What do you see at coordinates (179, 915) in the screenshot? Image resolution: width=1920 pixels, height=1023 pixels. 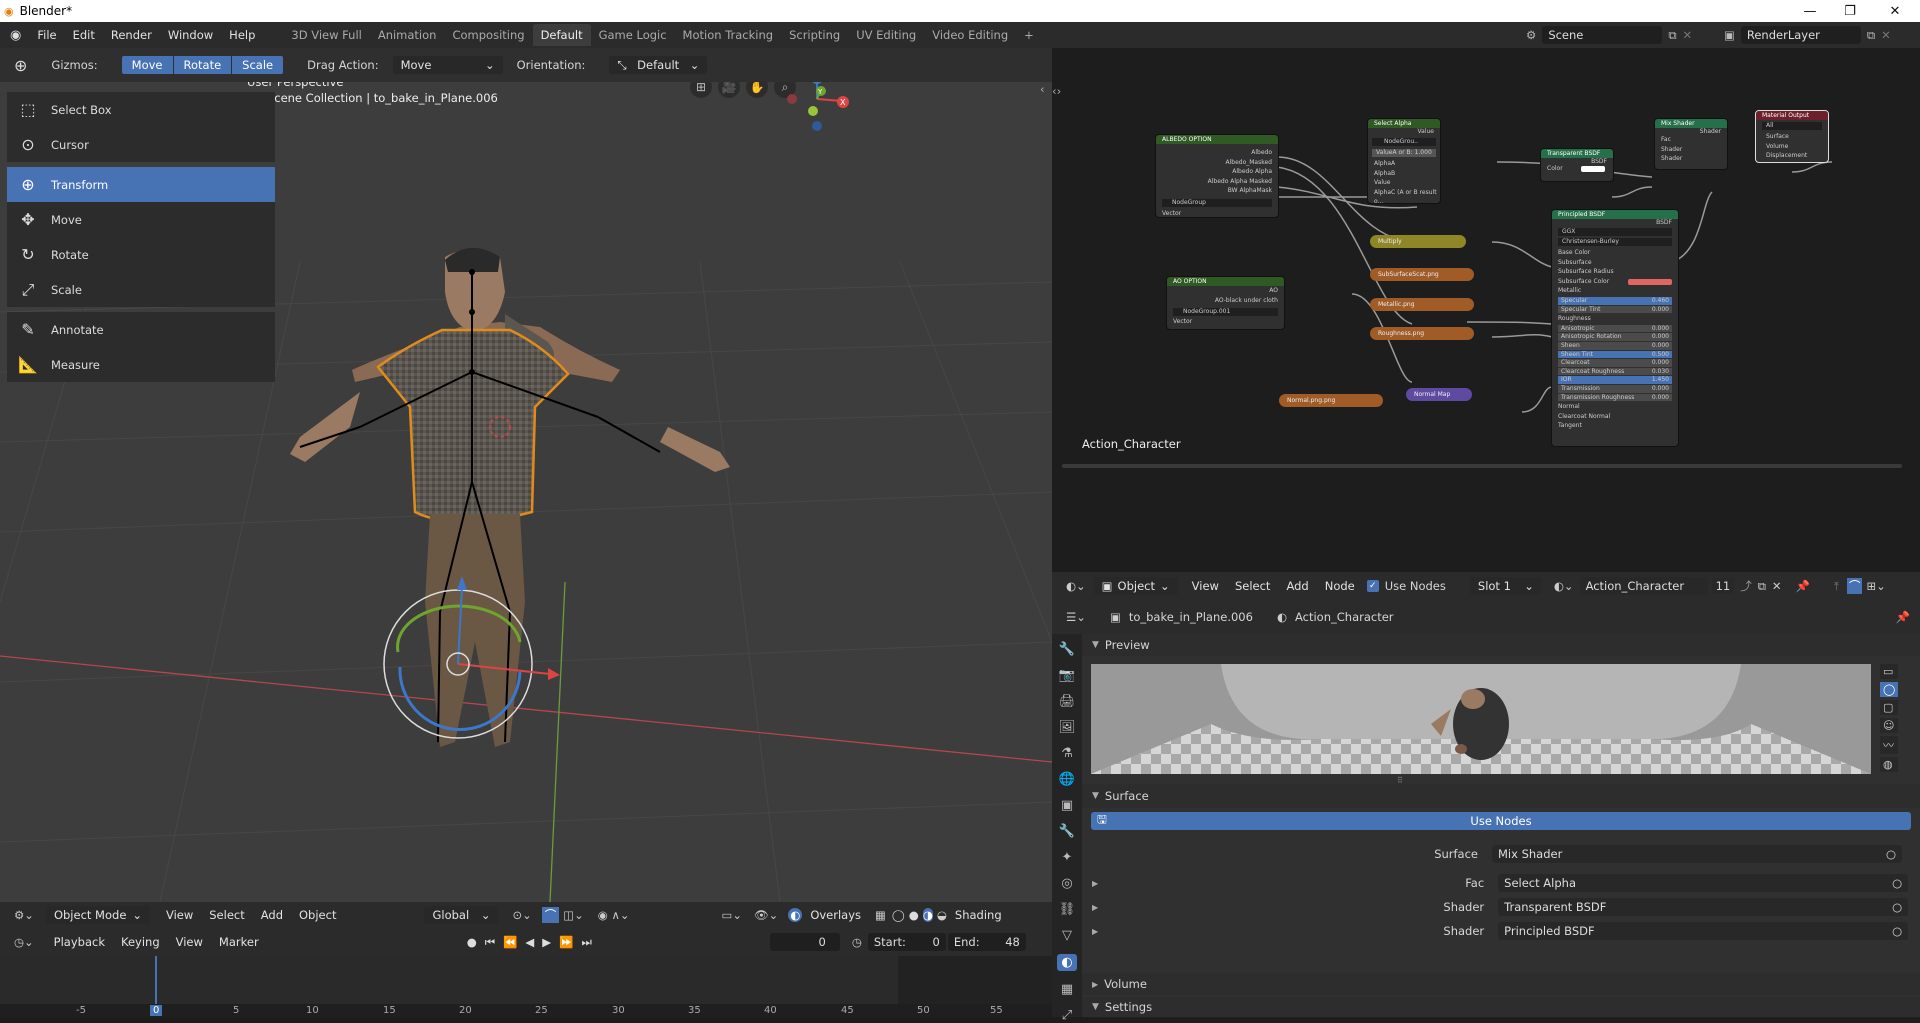 I see `menu-view: View` at bounding box center [179, 915].